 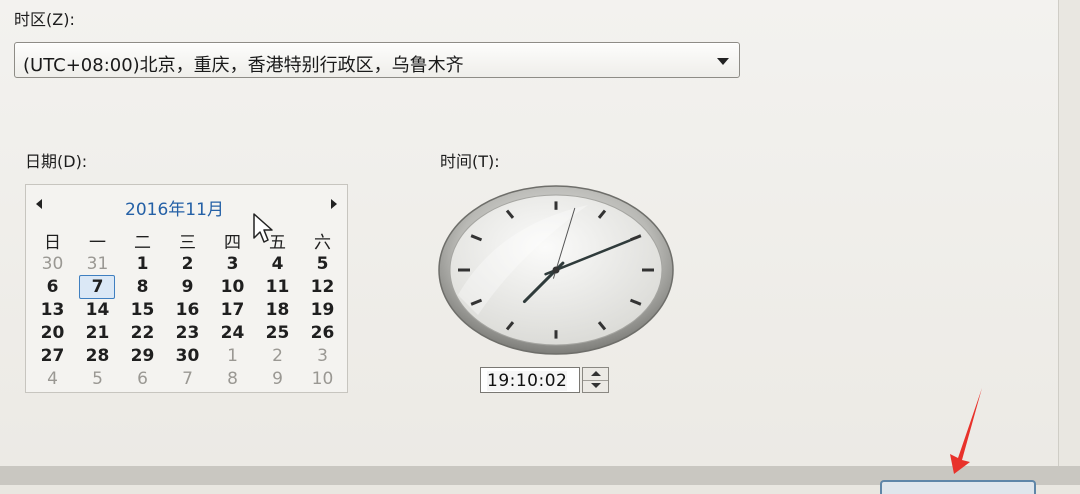 What do you see at coordinates (556, 270) in the screenshot?
I see `analog-clock` at bounding box center [556, 270].